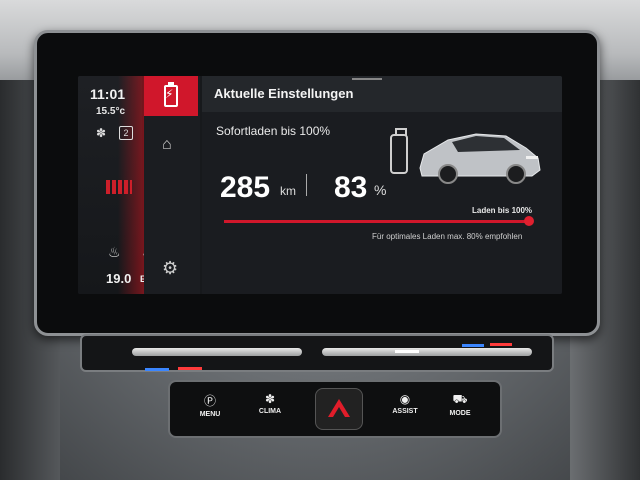 The image size is (640, 480). What do you see at coordinates (108, 94) in the screenshot?
I see `clock: 11:01` at bounding box center [108, 94].